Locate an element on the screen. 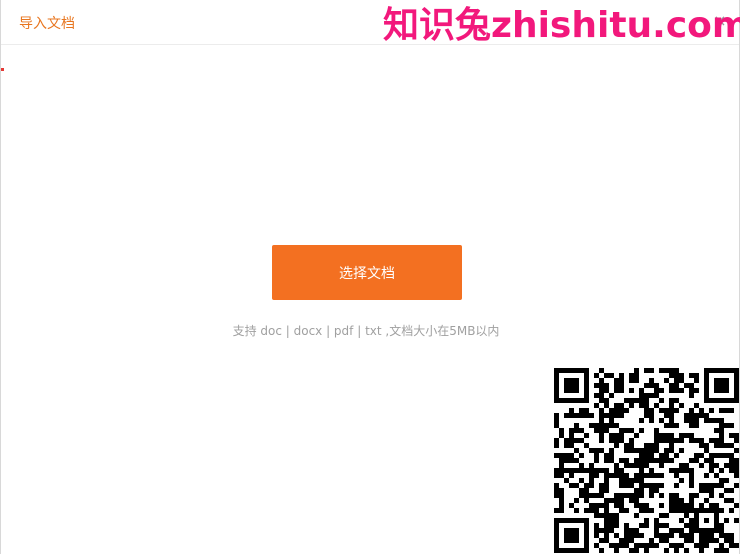  watermark-text: 知识兔zhishitu.com is located at coordinates (561, 25).